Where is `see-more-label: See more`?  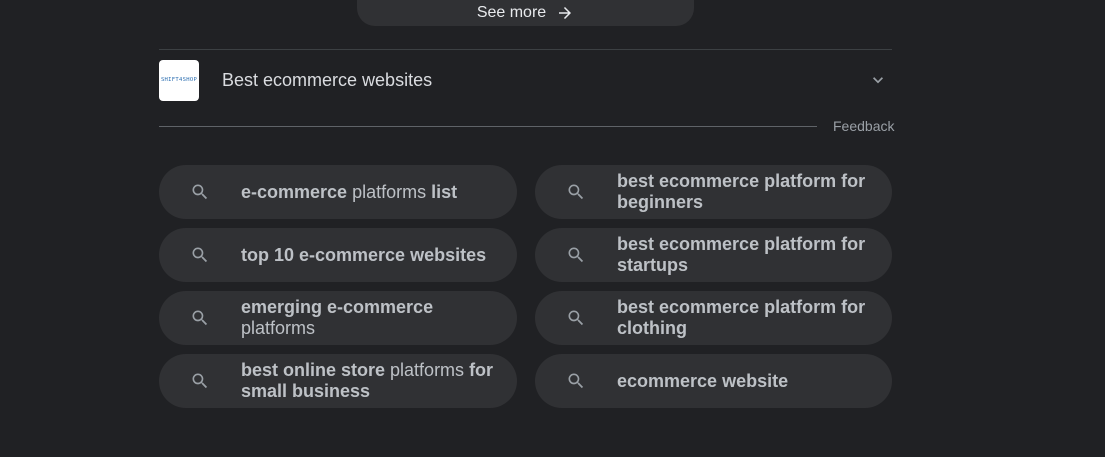 see-more-label: See more is located at coordinates (511, 12).